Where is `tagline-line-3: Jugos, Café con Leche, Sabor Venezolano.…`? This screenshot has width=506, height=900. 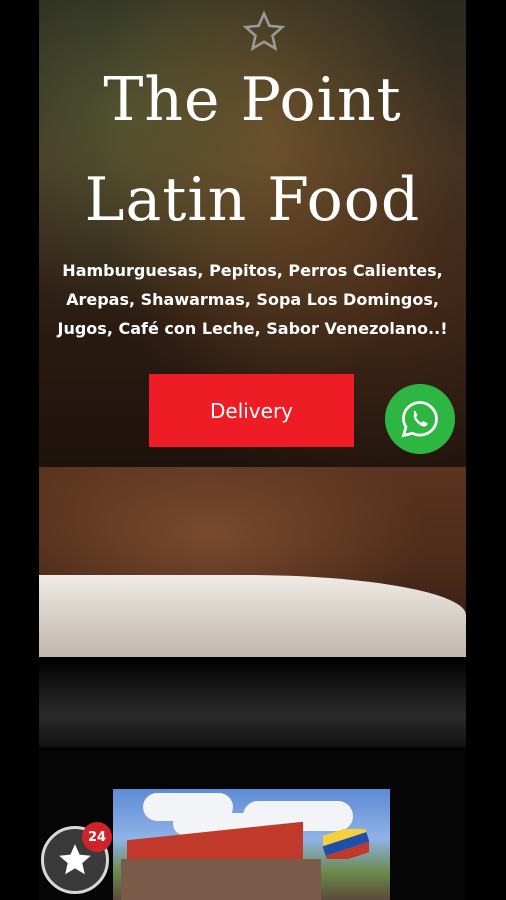 tagline-line-3: Jugos, Café con Leche, Sabor Venezolano.… is located at coordinates (252, 328).